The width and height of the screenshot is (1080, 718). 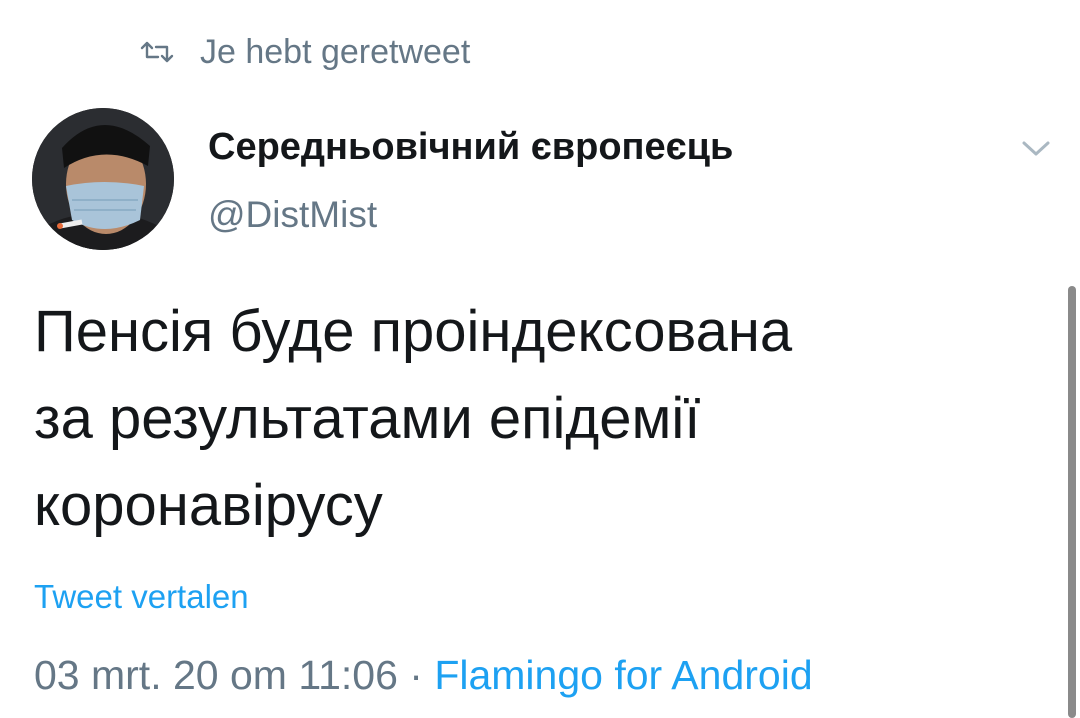 What do you see at coordinates (367, 418) in the screenshot?
I see `tweet-text-line: за результатами епідемії` at bounding box center [367, 418].